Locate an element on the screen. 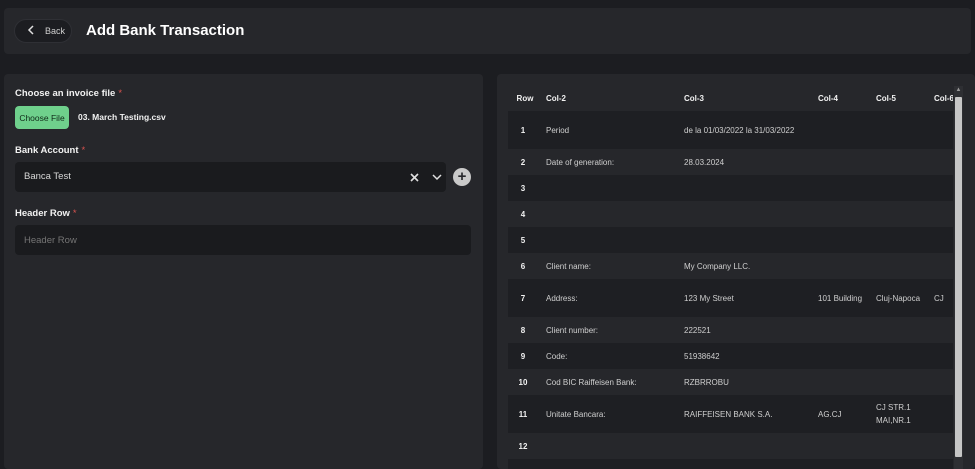 This screenshot has height=469, width=975. table-cell: Period is located at coordinates (611, 130).